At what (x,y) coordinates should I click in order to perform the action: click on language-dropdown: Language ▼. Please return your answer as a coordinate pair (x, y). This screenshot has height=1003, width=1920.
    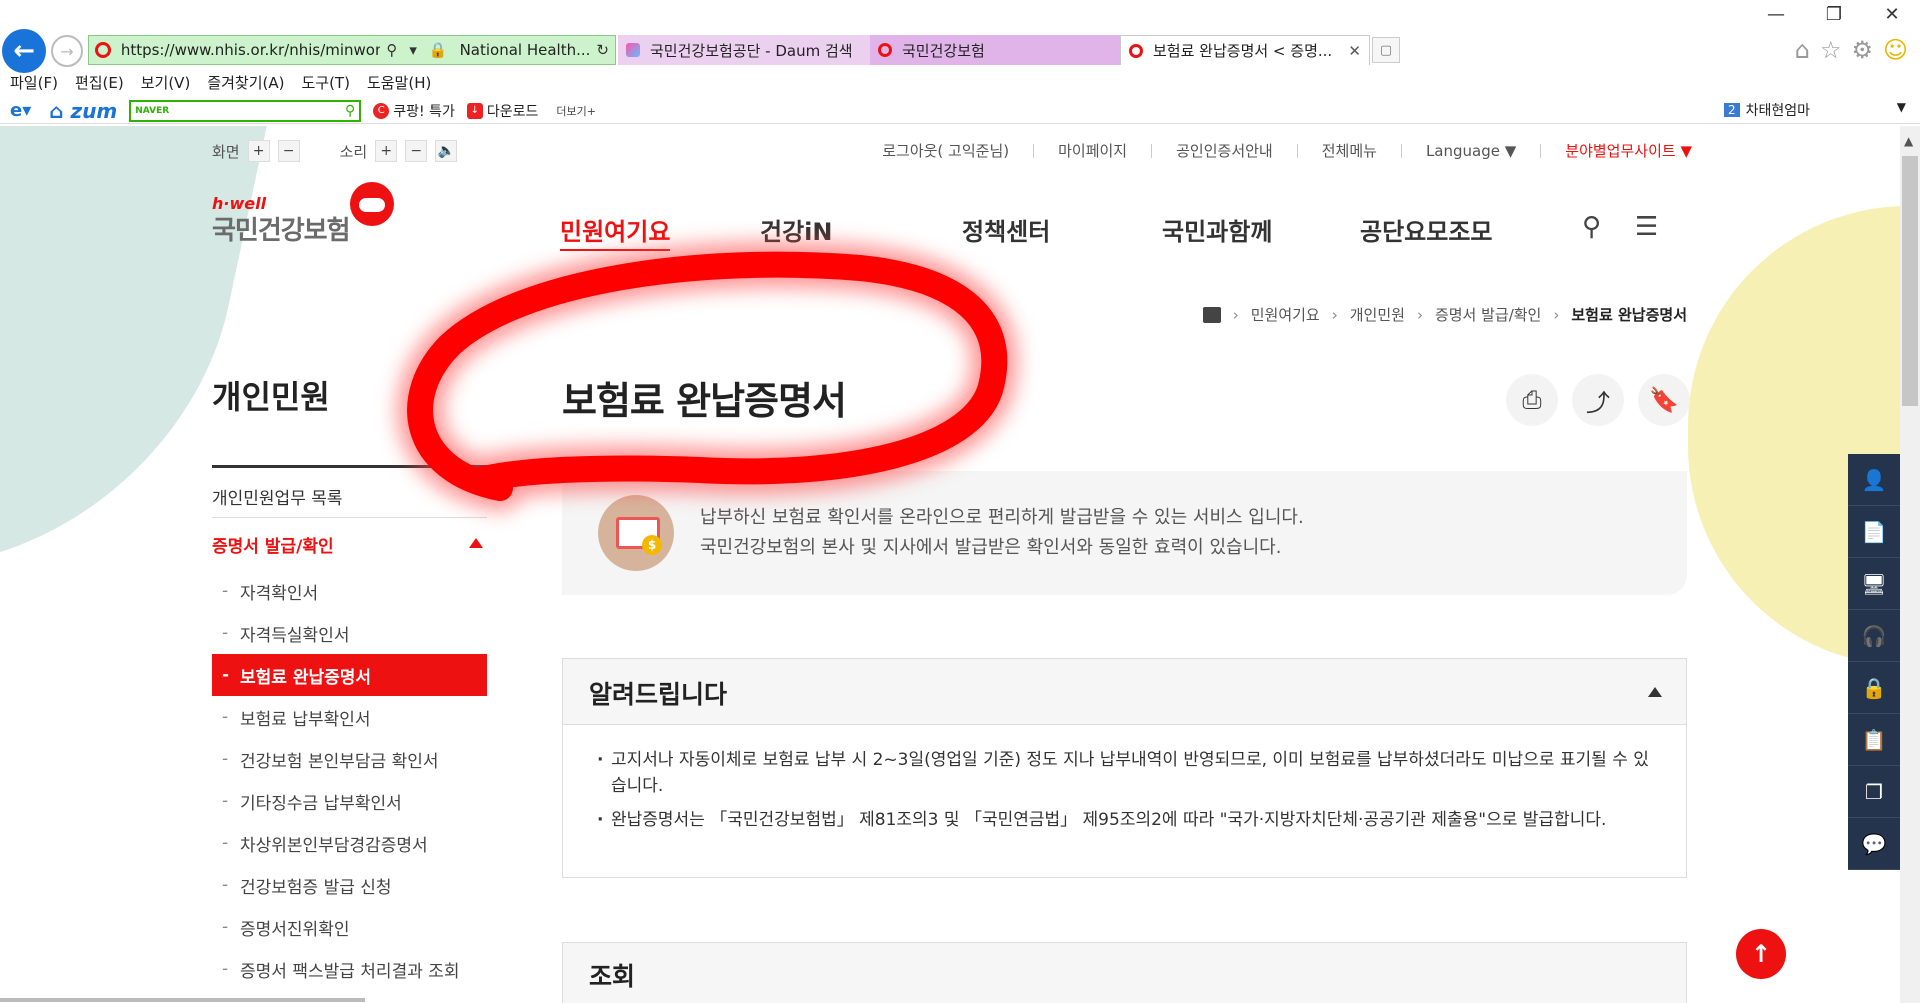
    Looking at the image, I should click on (1471, 151).